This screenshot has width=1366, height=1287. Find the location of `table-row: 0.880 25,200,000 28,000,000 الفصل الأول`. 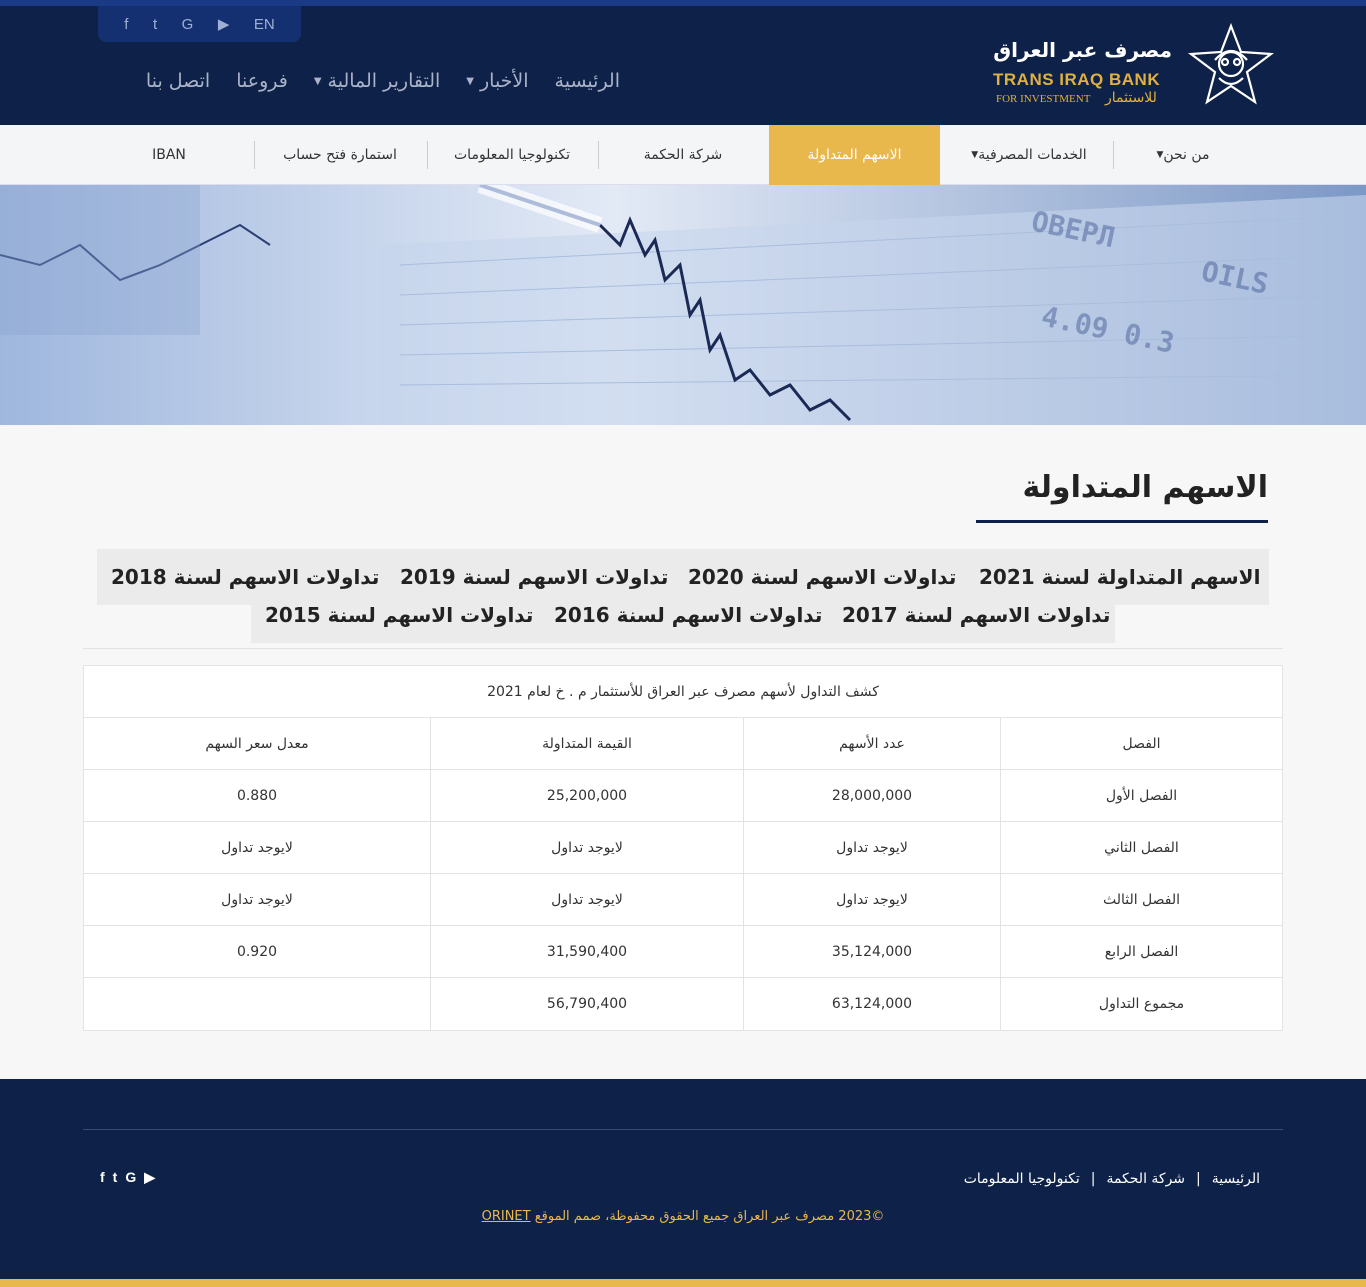

table-row: 0.880 25,200,000 28,000,000 الفصل الأول is located at coordinates (683, 796).